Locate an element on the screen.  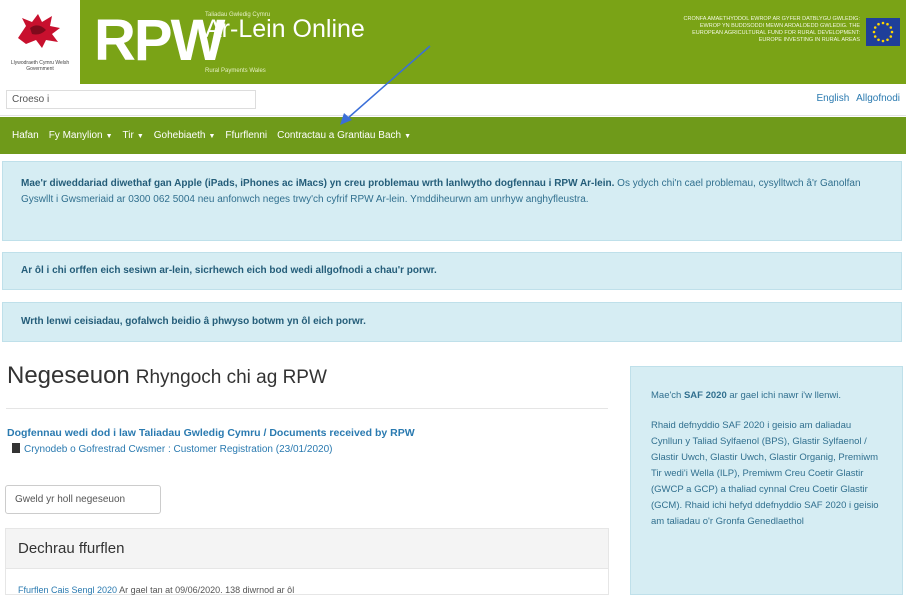
messages-heading: Negeseuon Rhyngoch chi ag RPW is located at coordinates (167, 376).